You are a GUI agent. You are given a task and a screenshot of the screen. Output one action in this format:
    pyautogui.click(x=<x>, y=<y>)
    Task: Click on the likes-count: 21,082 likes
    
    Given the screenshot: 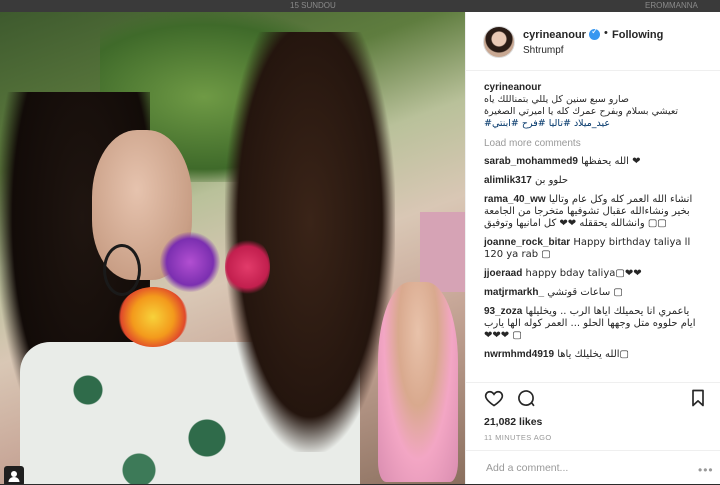 What is the action you would take?
    pyautogui.click(x=513, y=422)
    